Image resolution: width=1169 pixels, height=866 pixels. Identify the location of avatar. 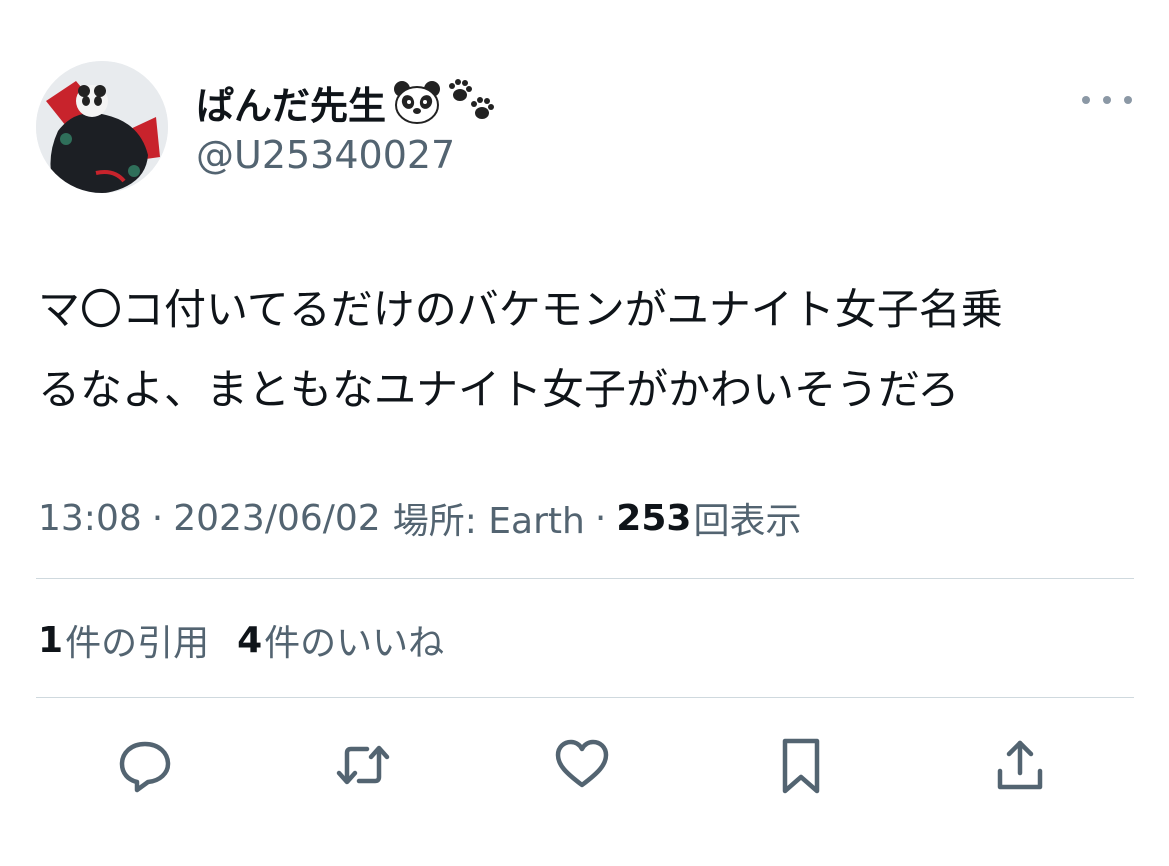
(102, 127).